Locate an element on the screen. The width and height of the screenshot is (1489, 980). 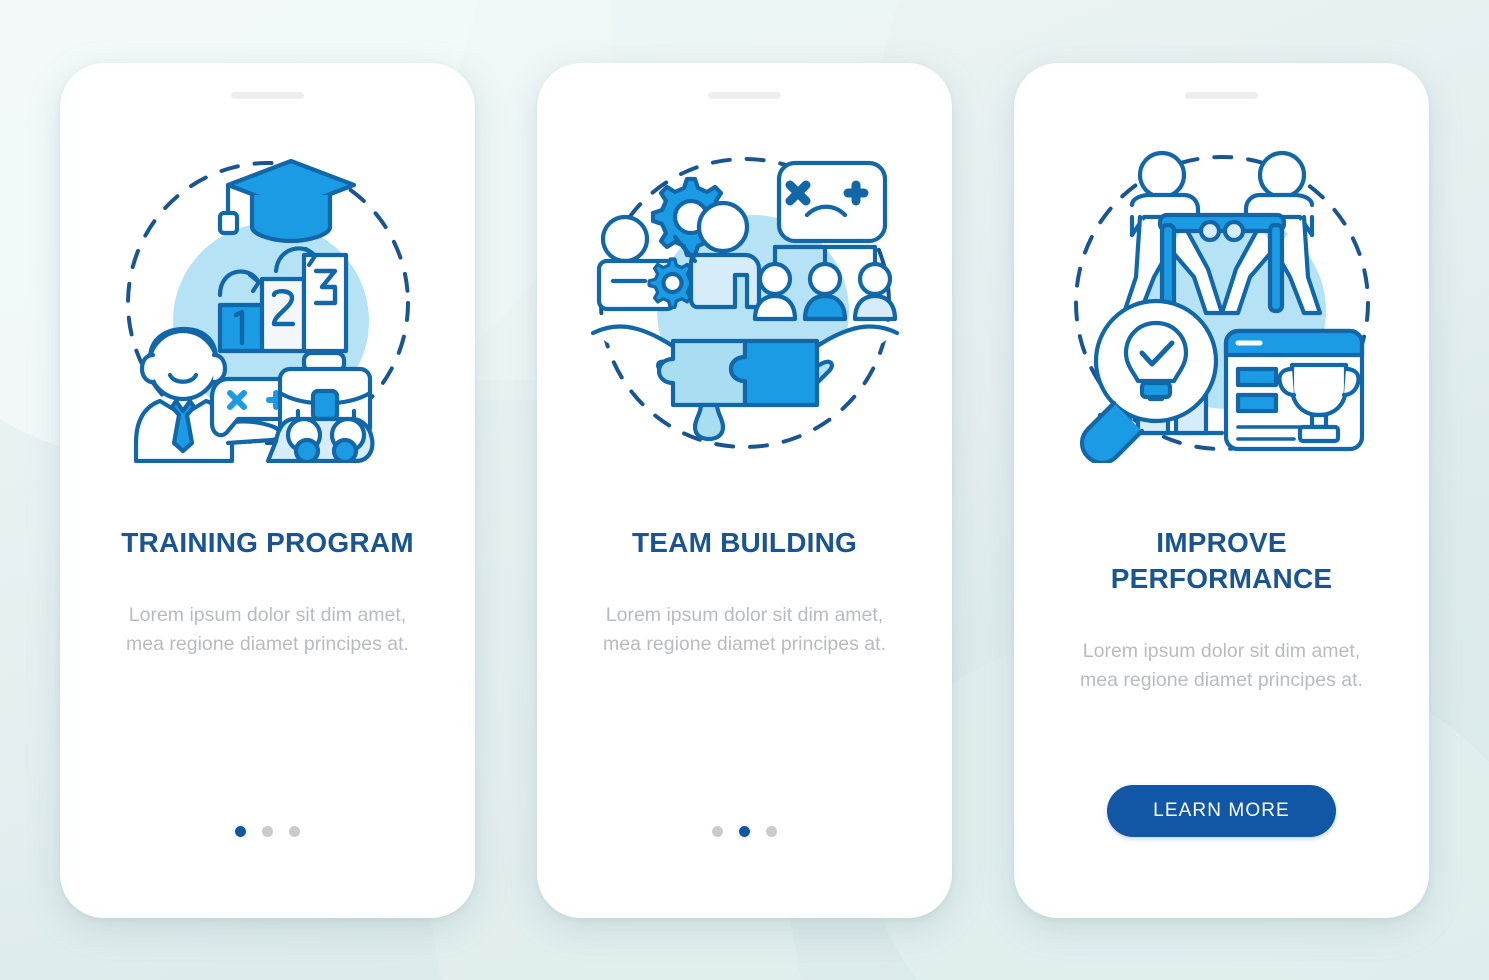
improve-performance-illustration is located at coordinates (1222, 303).